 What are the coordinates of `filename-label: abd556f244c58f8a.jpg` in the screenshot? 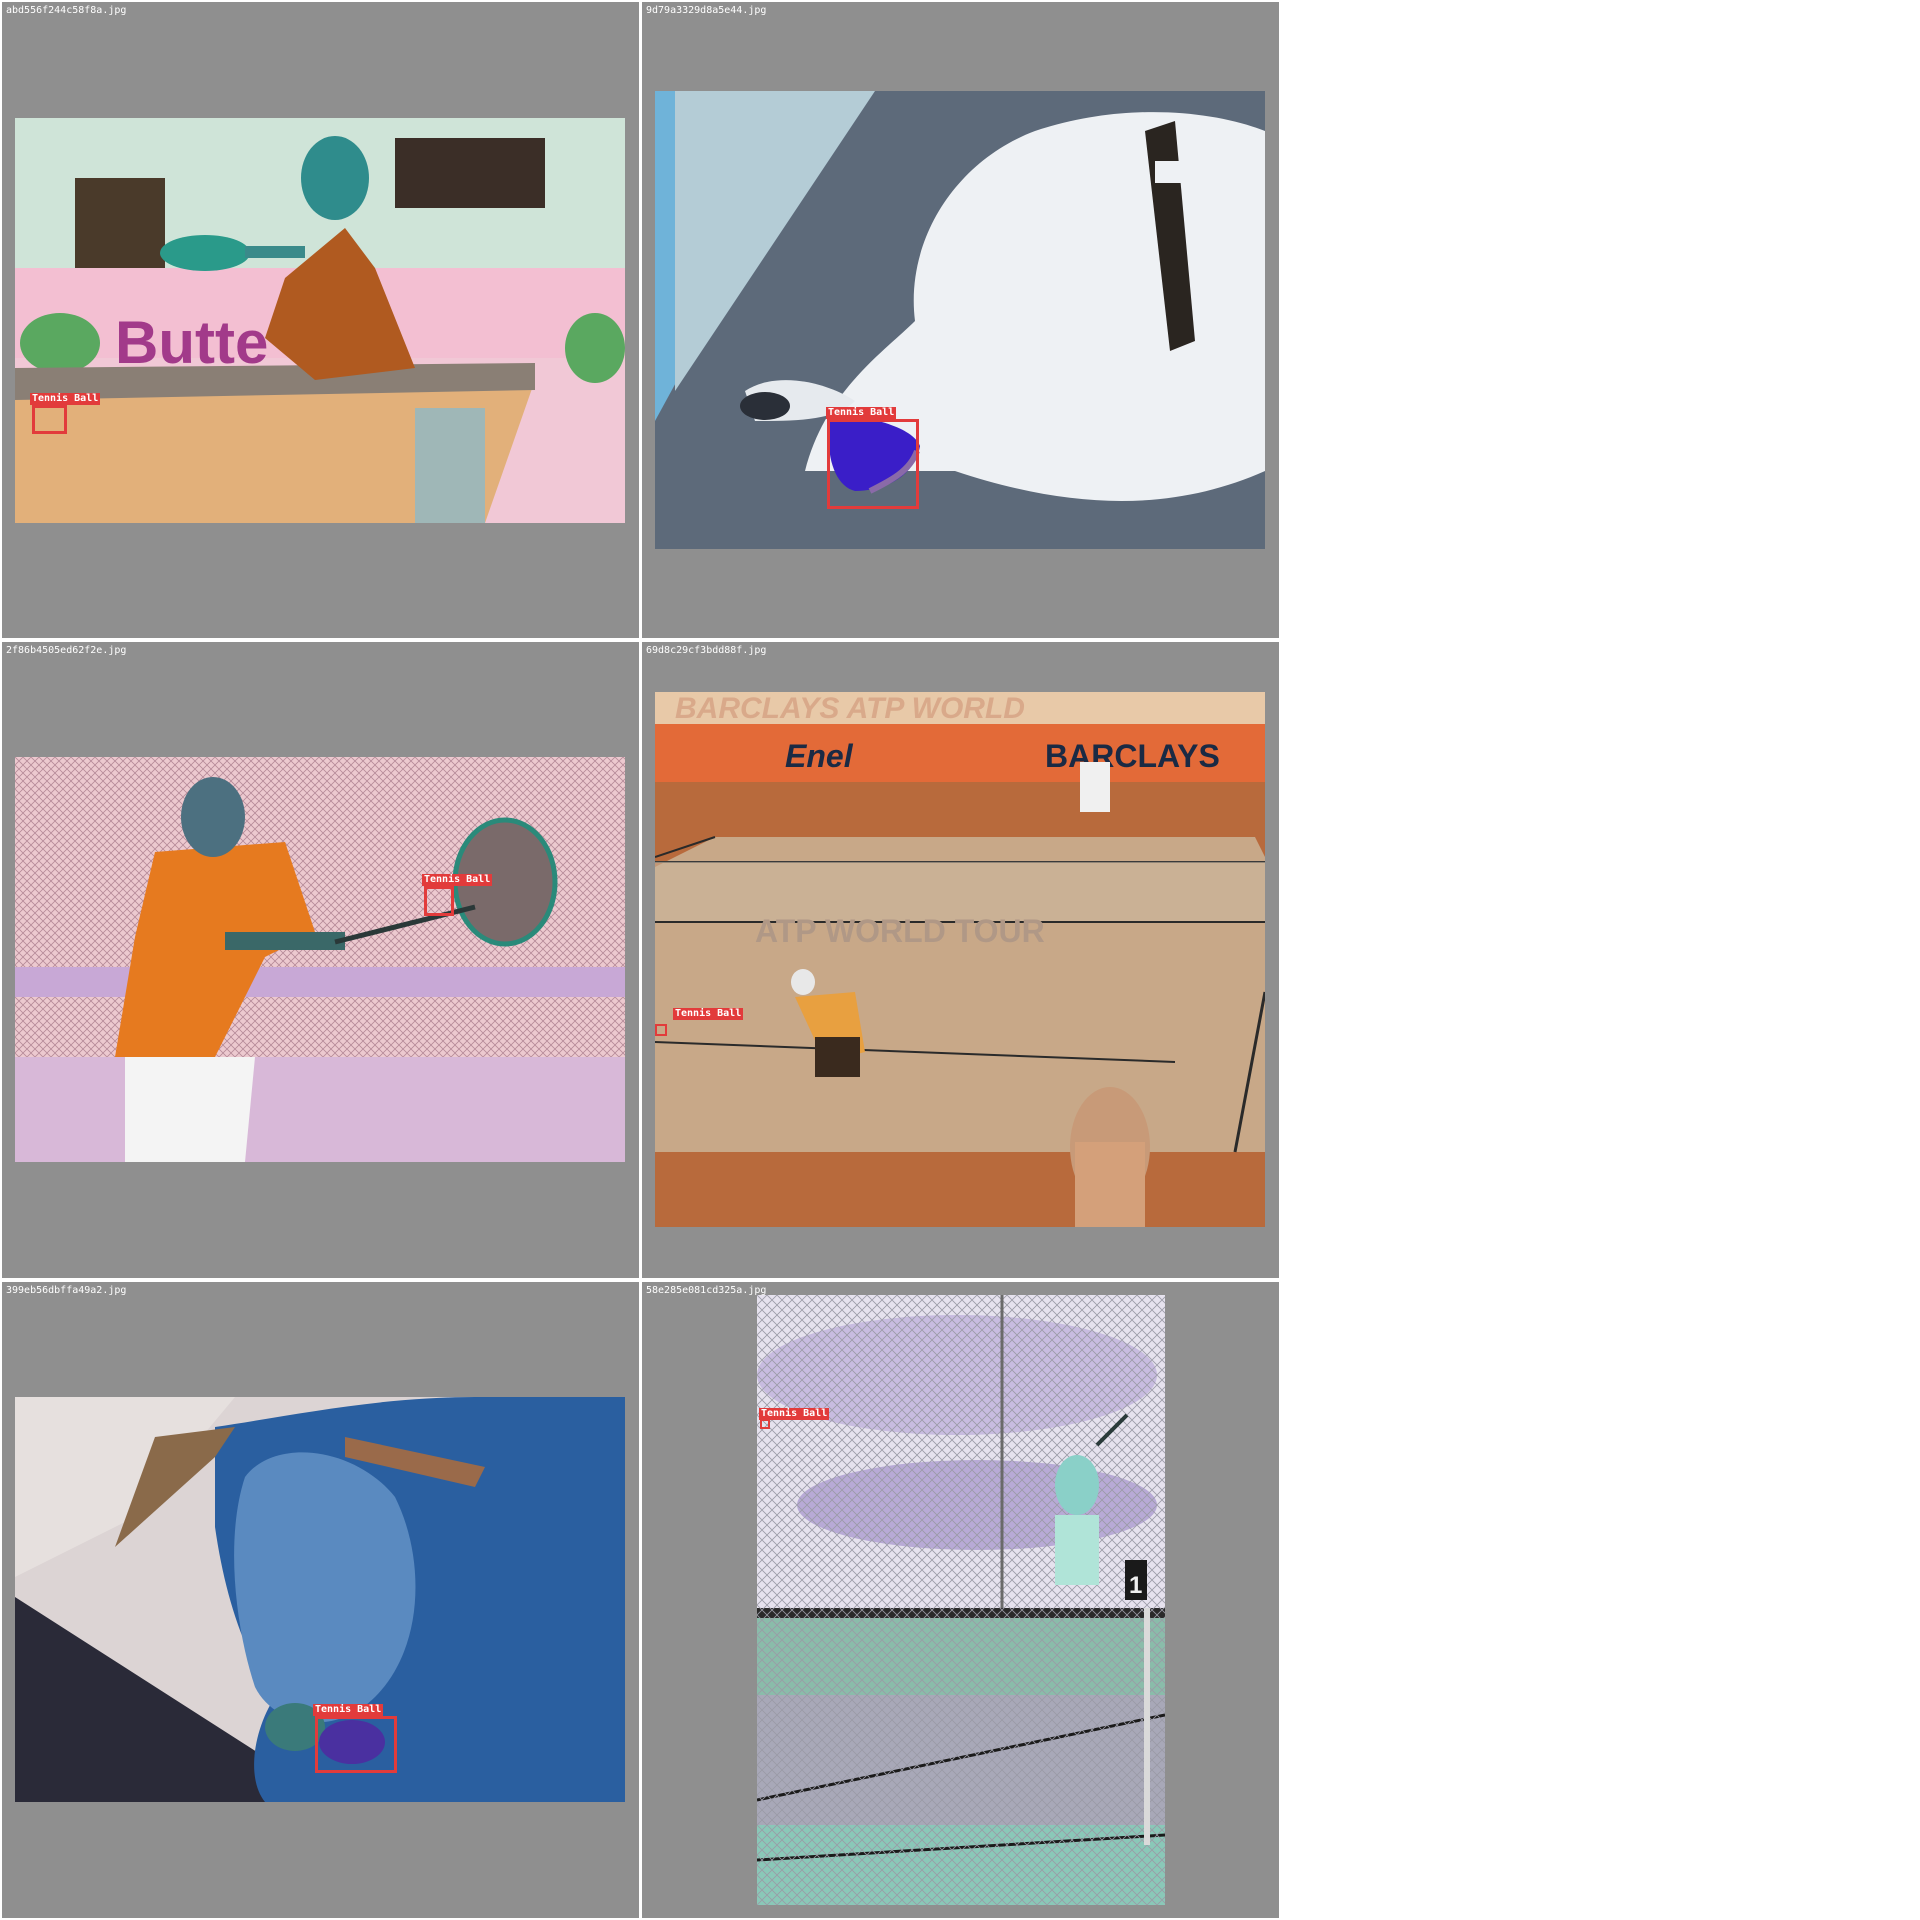 It's located at (66, 10).